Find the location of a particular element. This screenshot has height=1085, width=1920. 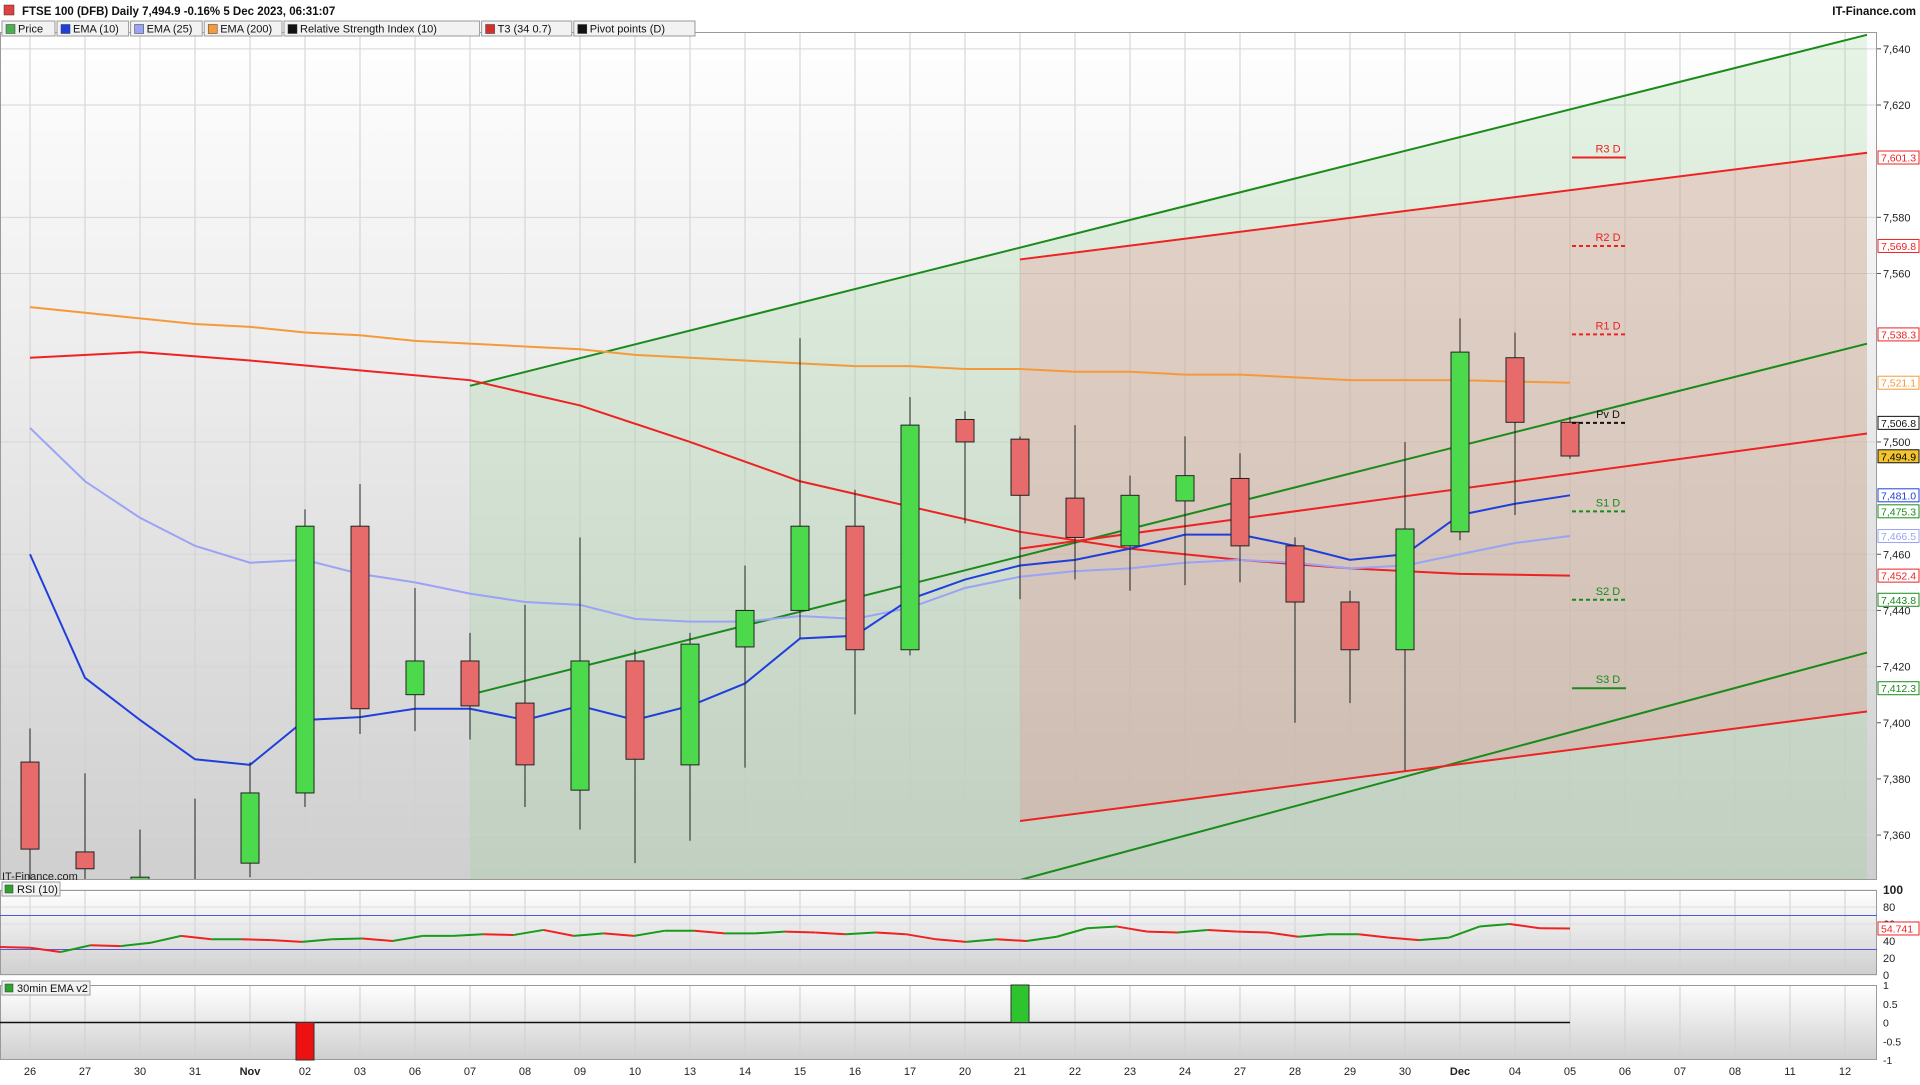

x-tick-label: 05 is located at coordinates (1570, 1072).